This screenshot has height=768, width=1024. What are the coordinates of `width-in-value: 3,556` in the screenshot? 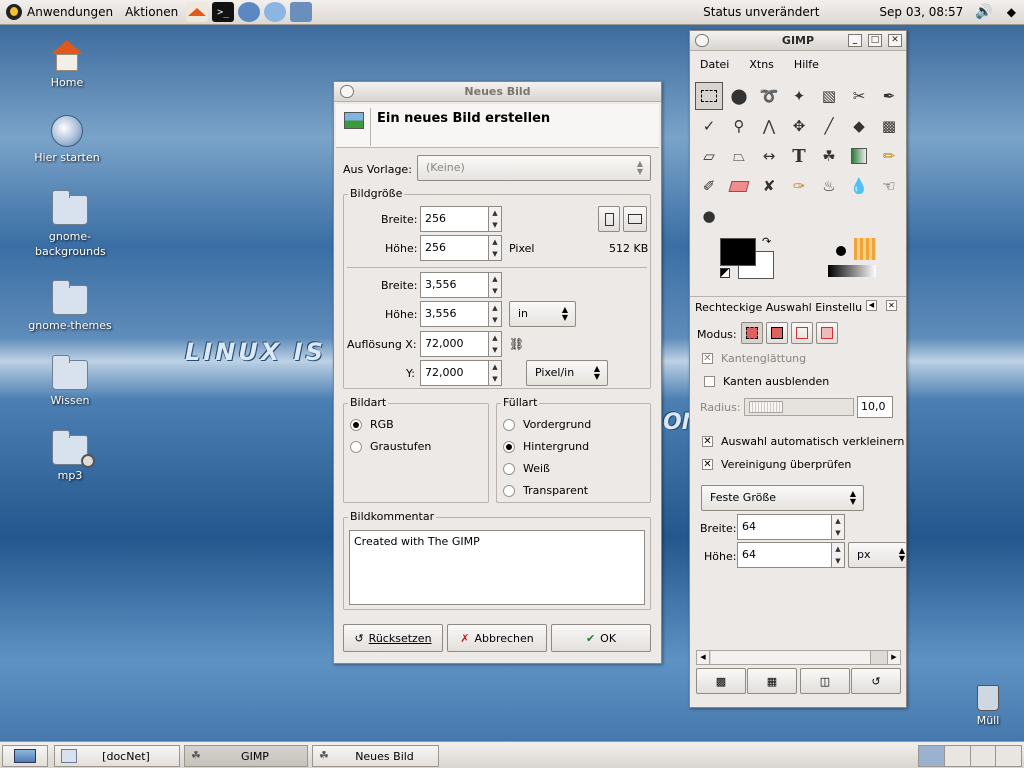 It's located at (454, 285).